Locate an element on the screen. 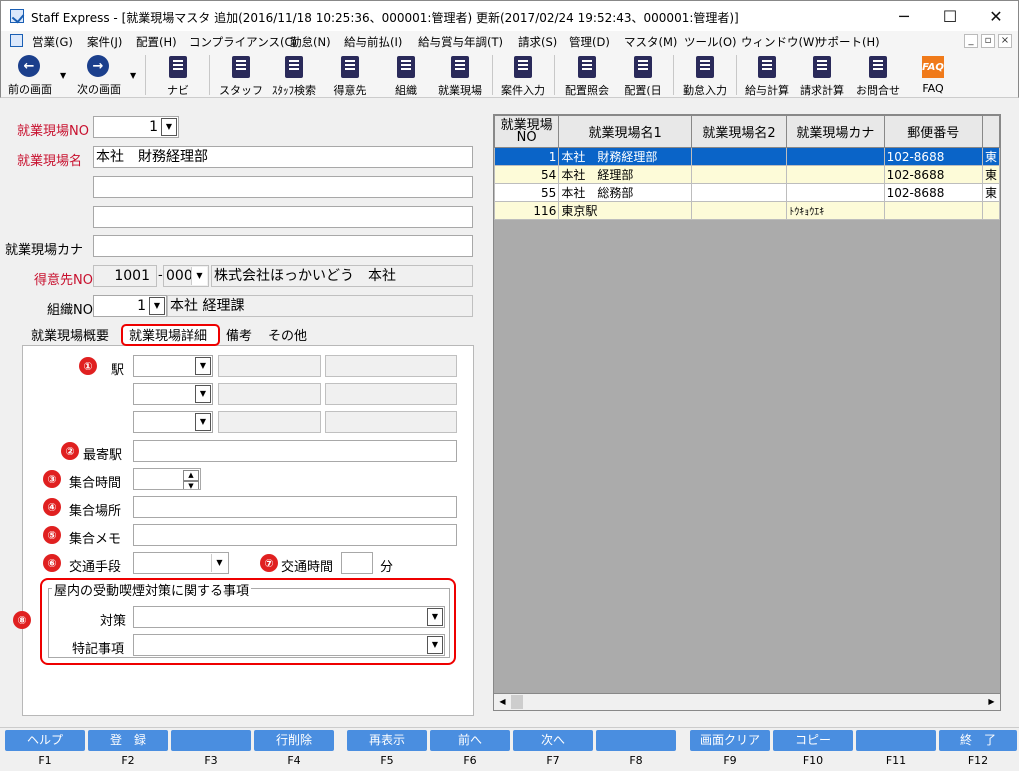 The image size is (1019, 771). tab-site-overview: 就業現場概要 is located at coordinates (70, 334).